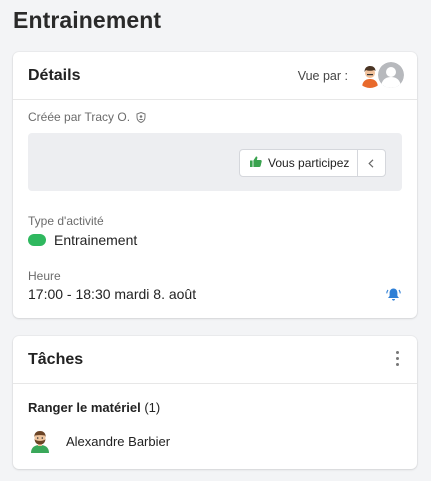 Image resolution: width=431 pixels, height=481 pixels. I want to click on tasks-header: Tâches, so click(215, 360).